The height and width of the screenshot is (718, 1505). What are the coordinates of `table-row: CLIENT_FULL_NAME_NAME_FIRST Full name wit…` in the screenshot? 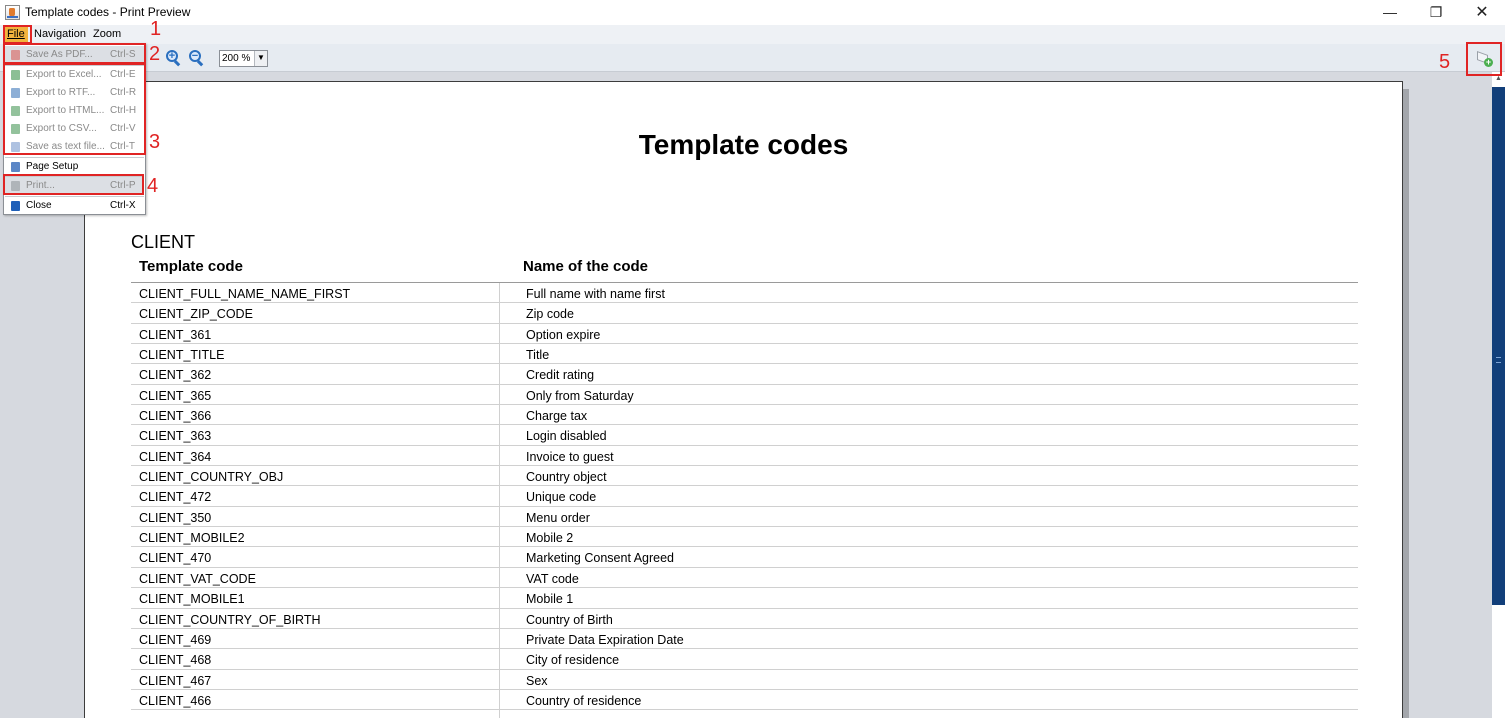 It's located at (744, 293).